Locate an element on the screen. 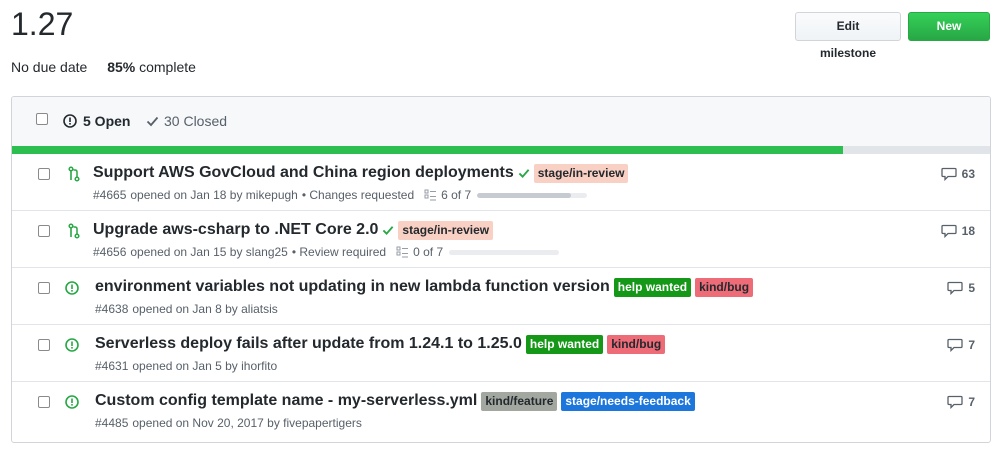 The width and height of the screenshot is (1002, 453). comments-link: 5 is located at coordinates (961, 288).